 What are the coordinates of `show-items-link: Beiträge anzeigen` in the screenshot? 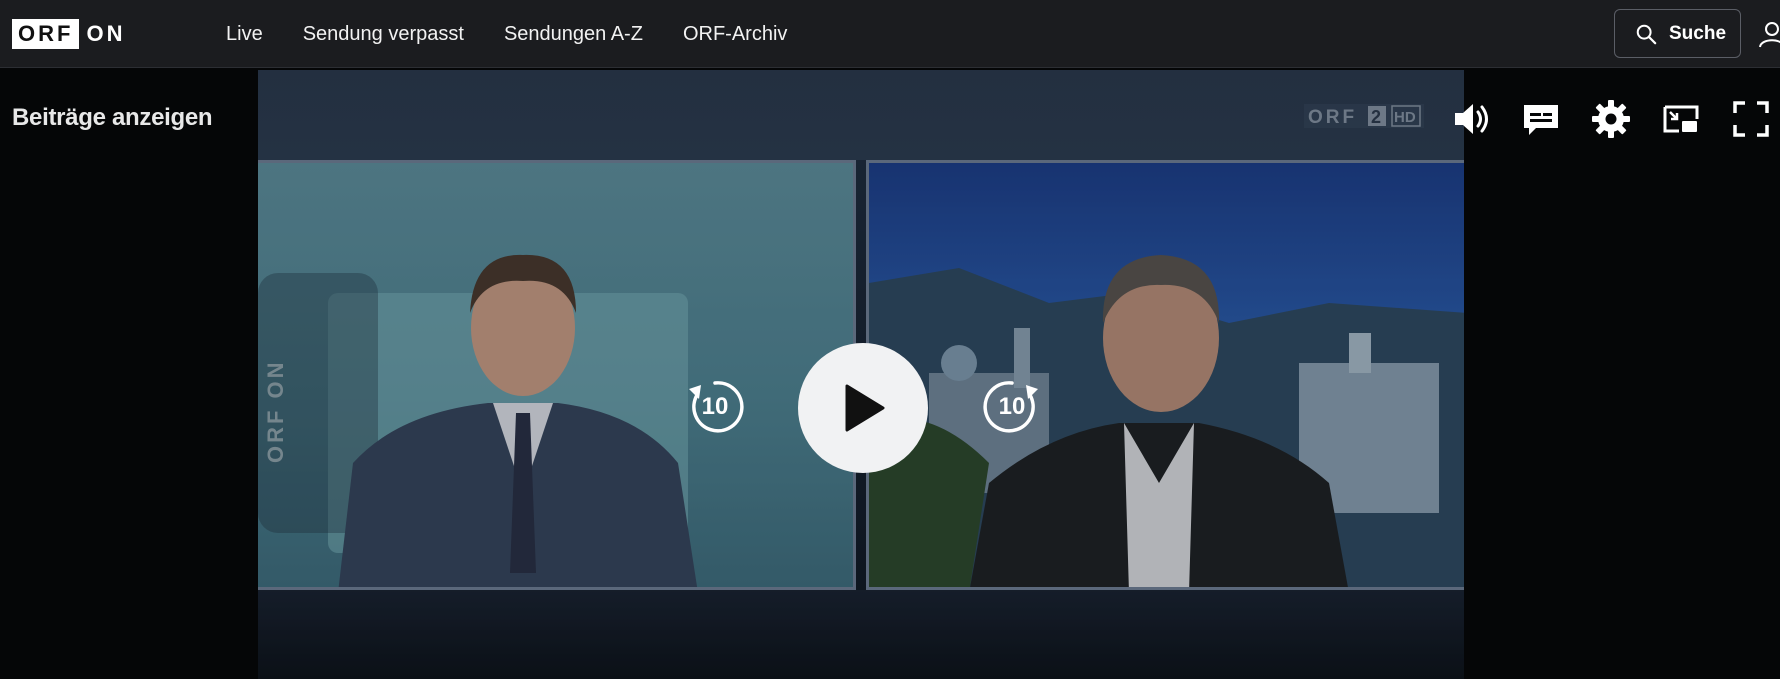 It's located at (112, 118).